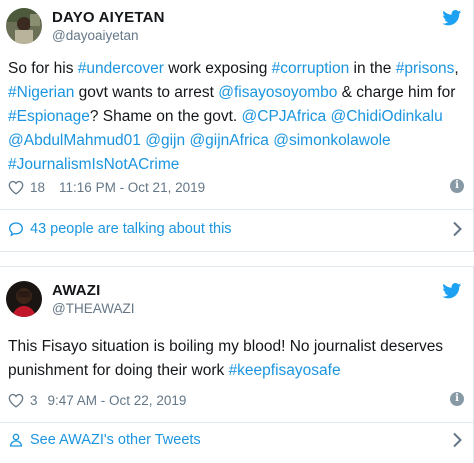 This screenshot has width=474, height=463. Describe the element at coordinates (95, 35) in the screenshot. I see `user-handle: @dayoaiyetan` at that location.